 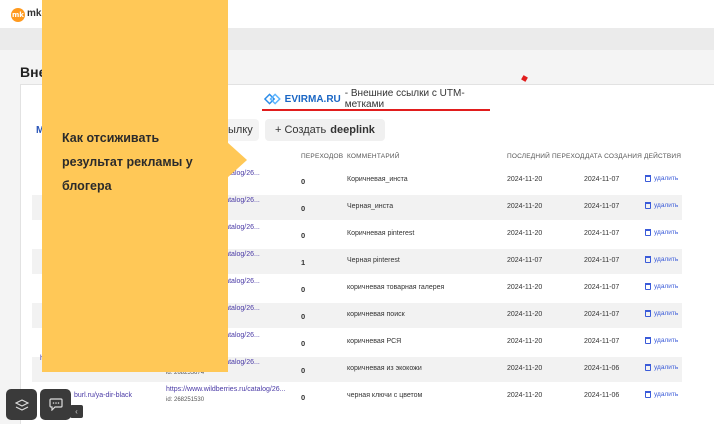 I want to click on comment-text: коричневая РСЯ, so click(x=374, y=341).